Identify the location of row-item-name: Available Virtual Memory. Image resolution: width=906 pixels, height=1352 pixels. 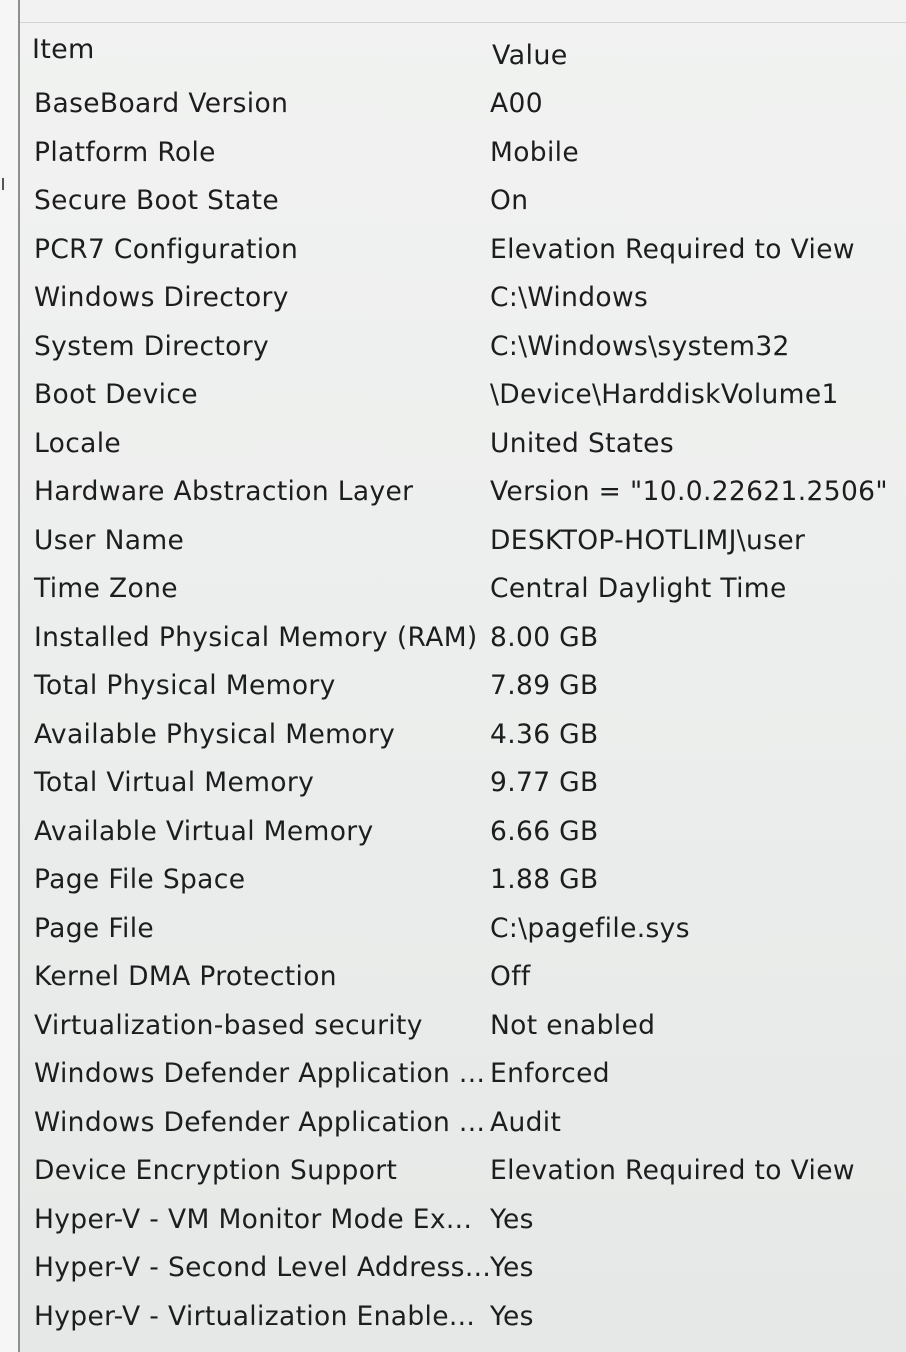
(204, 831).